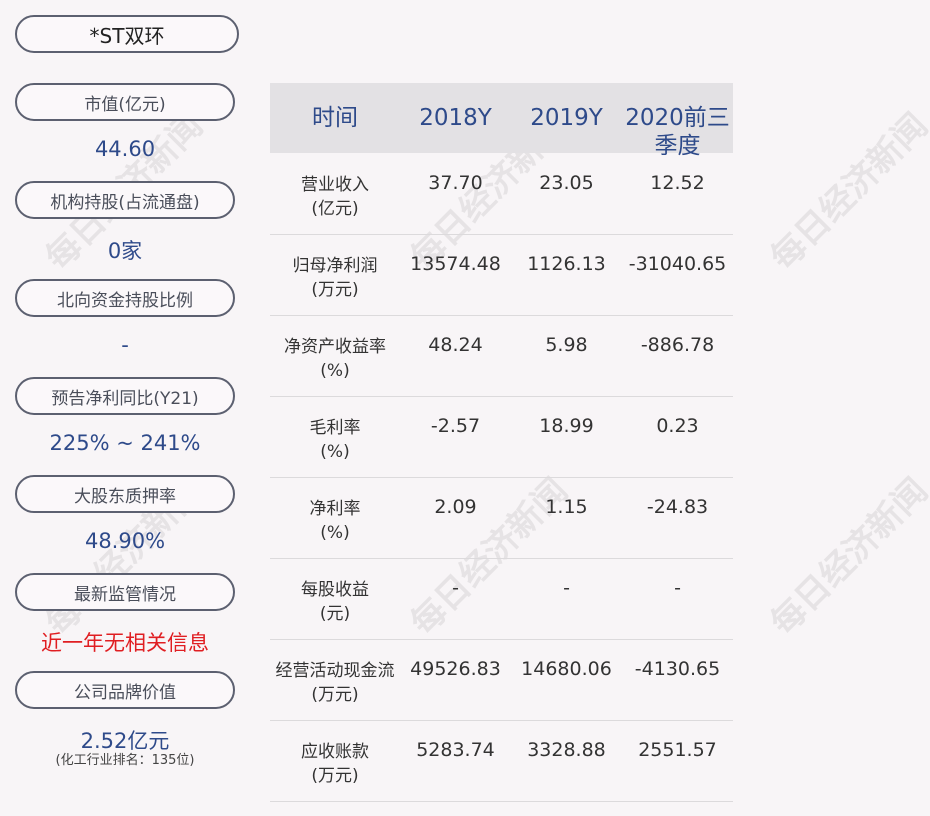 Image resolution: width=930 pixels, height=816 pixels. I want to click on table-row: 营业收入 (亿元) 37.70 23.05 12.52, so click(501, 194).